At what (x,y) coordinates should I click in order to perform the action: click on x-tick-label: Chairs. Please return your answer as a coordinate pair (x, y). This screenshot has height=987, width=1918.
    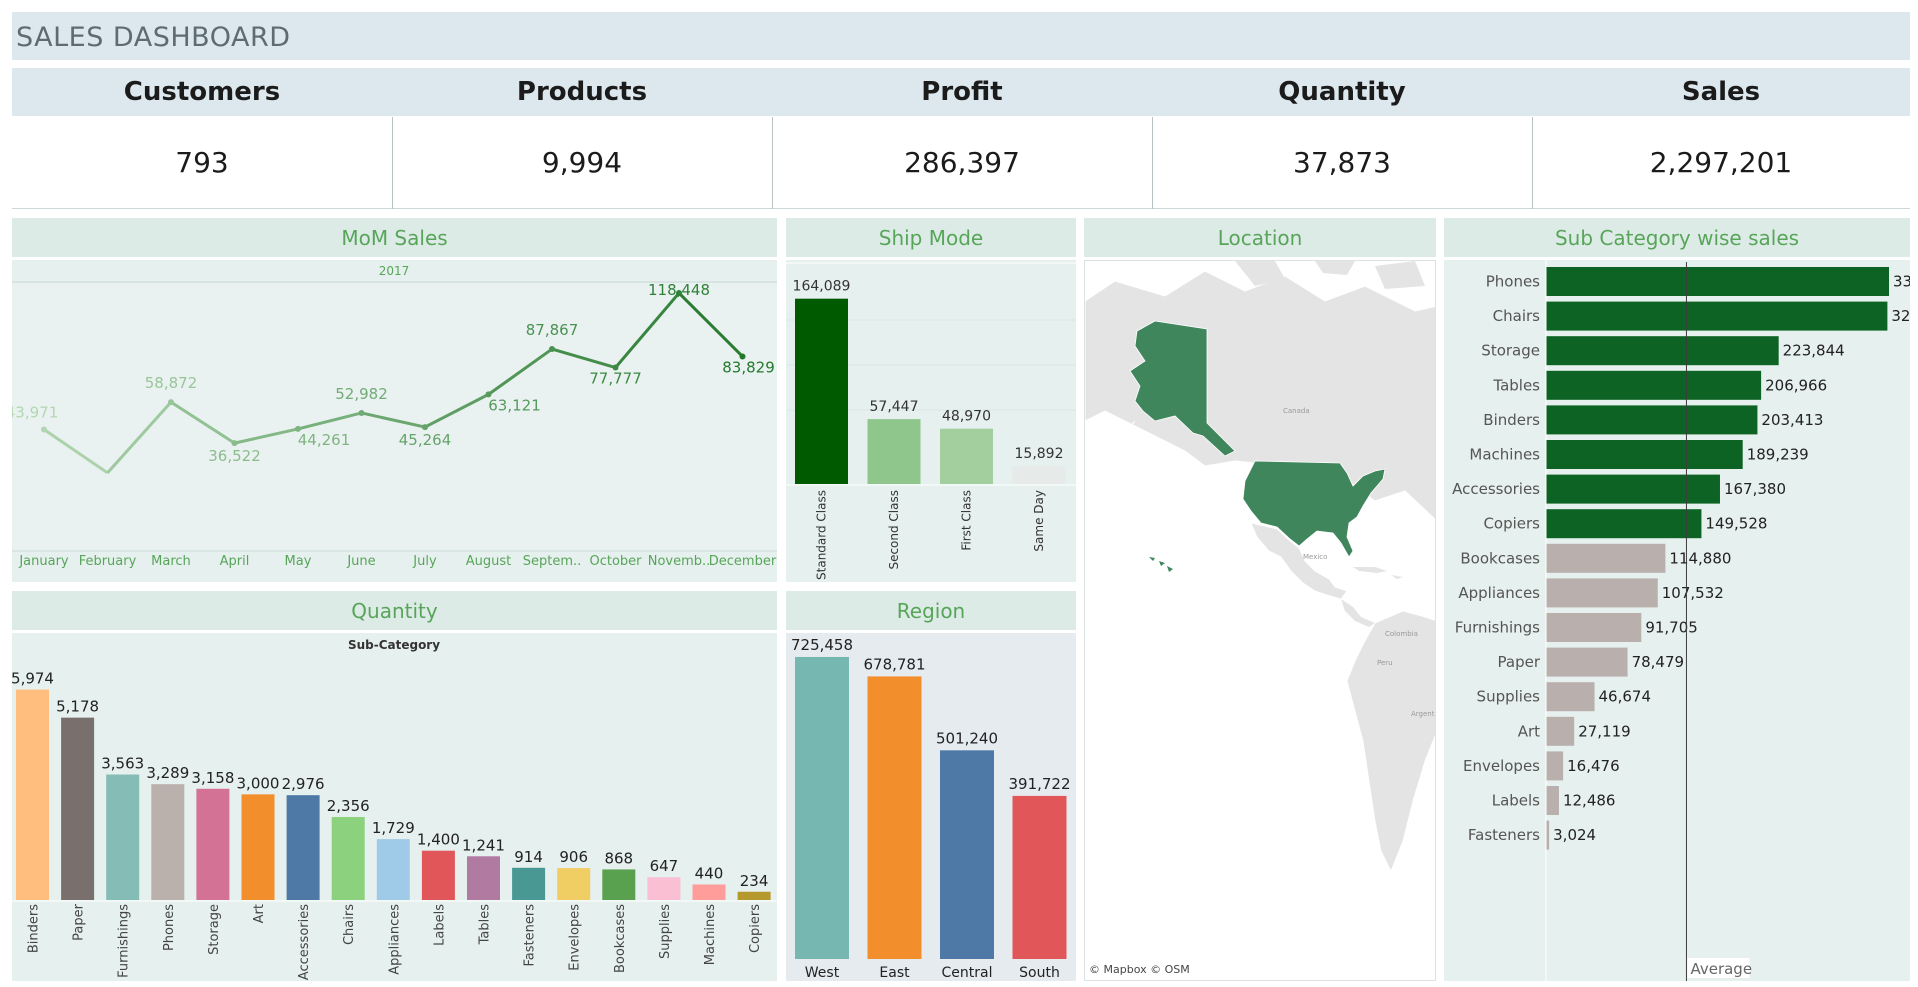
    Looking at the image, I should click on (349, 924).